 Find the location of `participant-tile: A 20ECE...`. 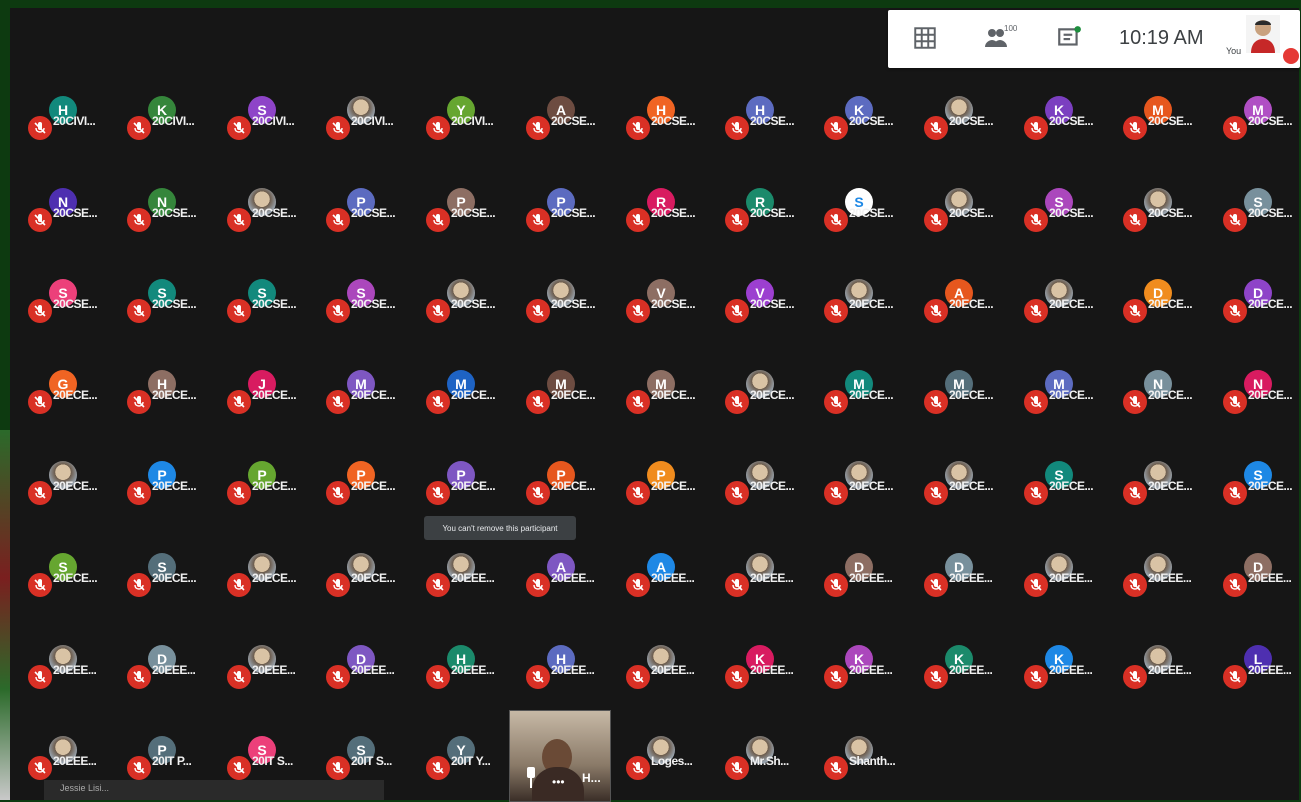

participant-tile: A 20ECE... is located at coordinates (964, 311).